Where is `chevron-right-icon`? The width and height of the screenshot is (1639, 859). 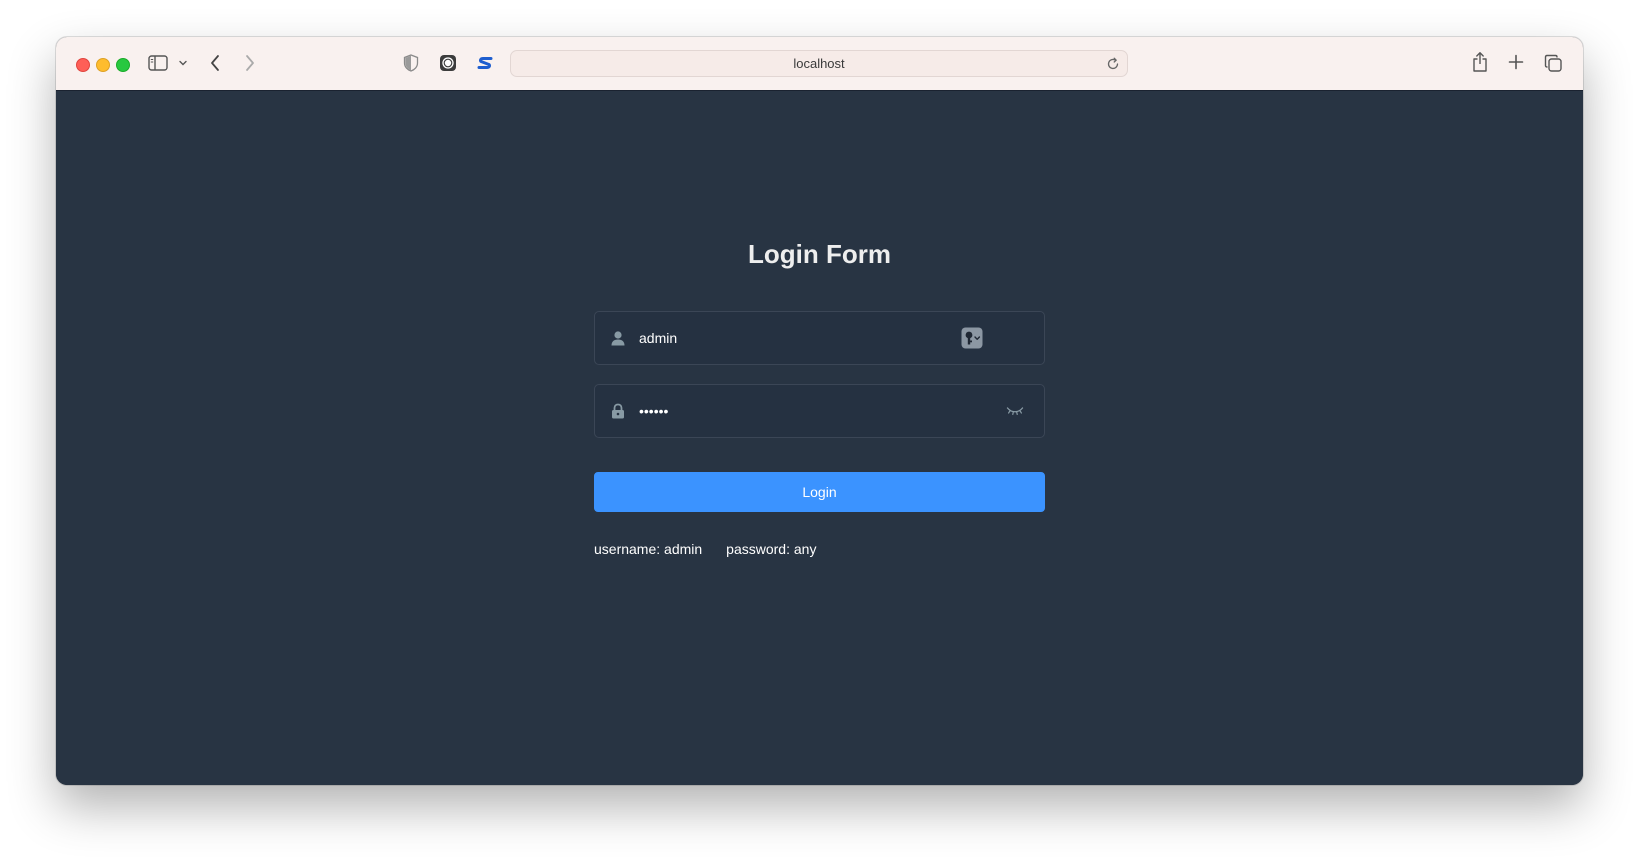
chevron-right-icon is located at coordinates (250, 63).